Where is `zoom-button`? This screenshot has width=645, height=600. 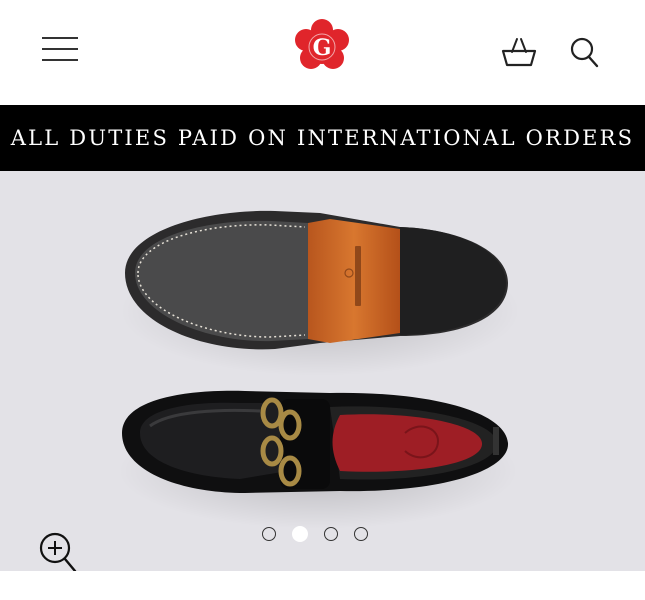
zoom-button is located at coordinates (59, 551).